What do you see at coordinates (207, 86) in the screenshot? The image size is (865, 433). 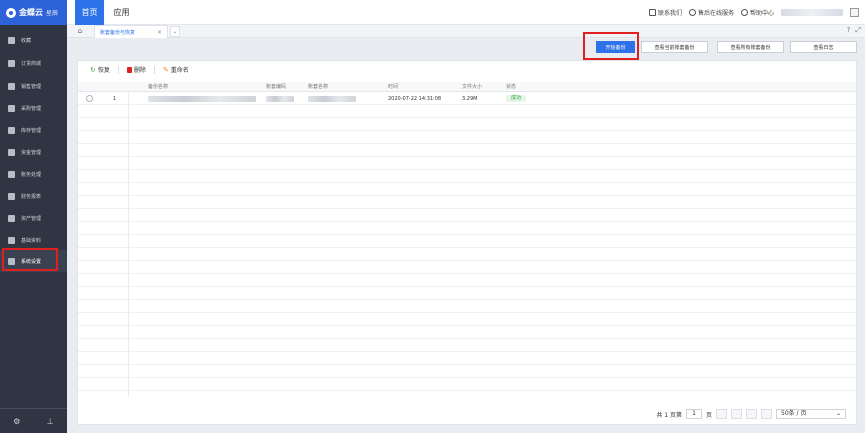 I see `header-backup-name: 备份名称` at bounding box center [207, 86].